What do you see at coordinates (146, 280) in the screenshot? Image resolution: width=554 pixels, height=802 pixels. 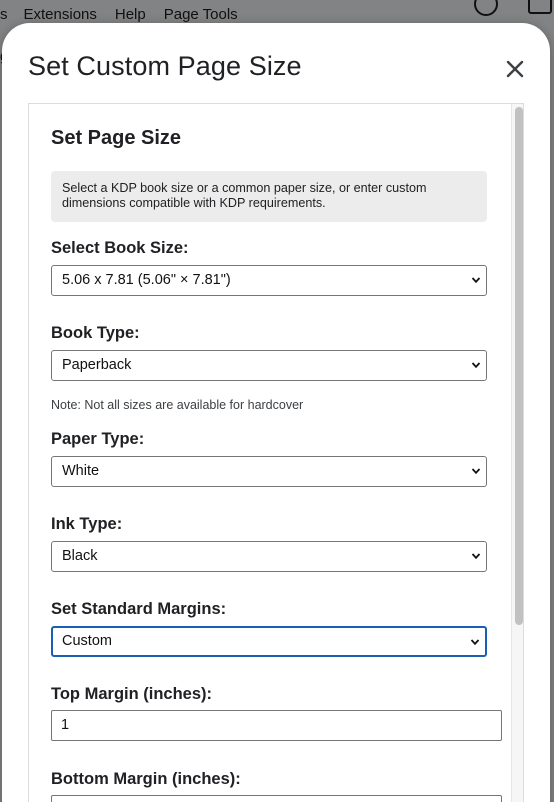 I see `book-size-value: 5.06 x 7.81 (5.06" × 7.81")` at bounding box center [146, 280].